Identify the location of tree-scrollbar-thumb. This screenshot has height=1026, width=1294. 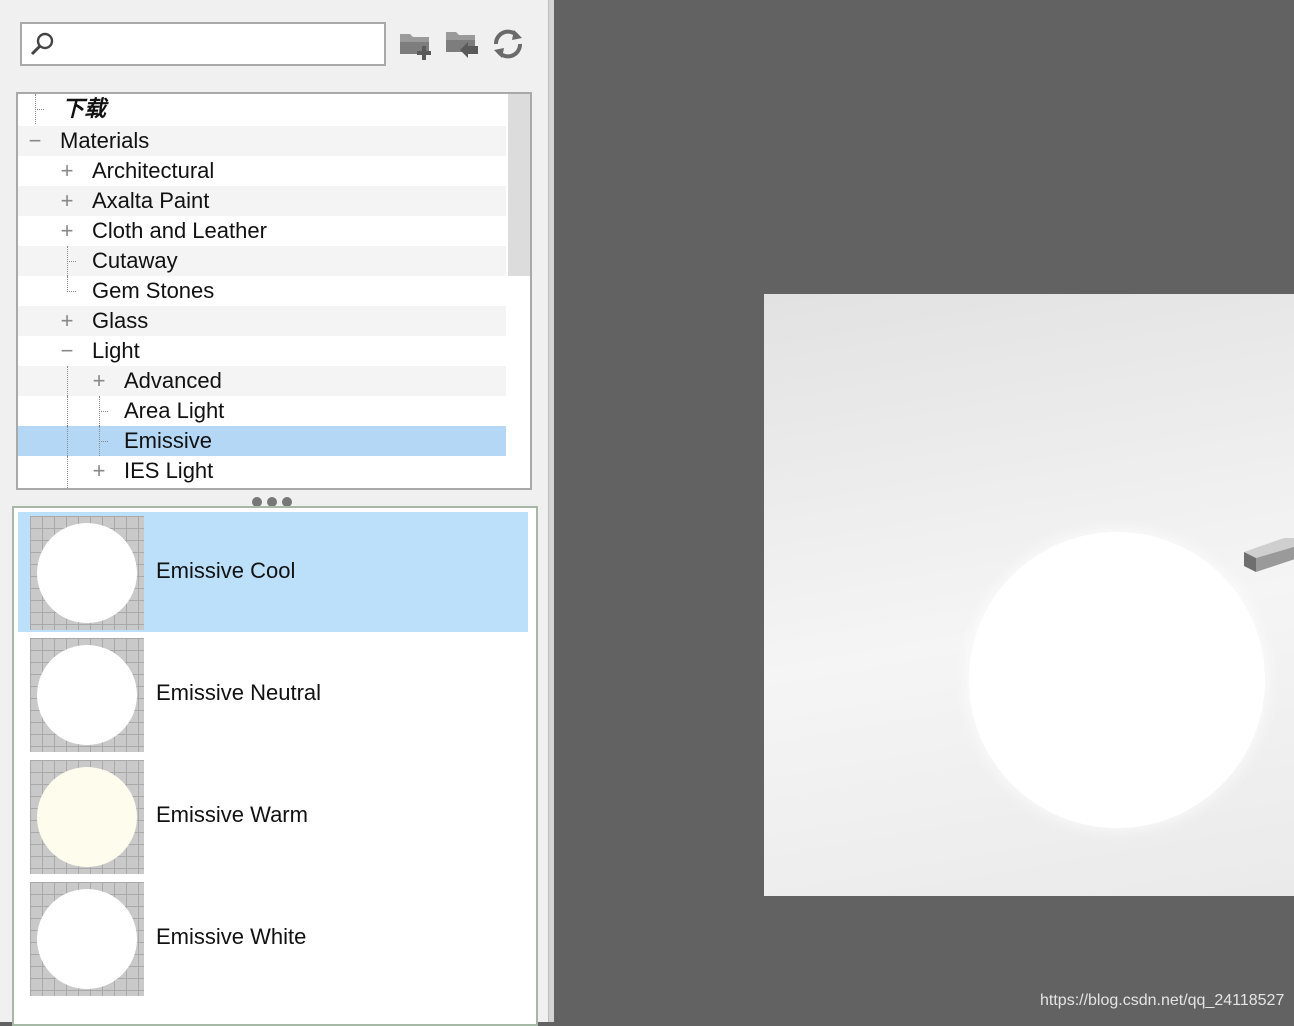
(519, 185).